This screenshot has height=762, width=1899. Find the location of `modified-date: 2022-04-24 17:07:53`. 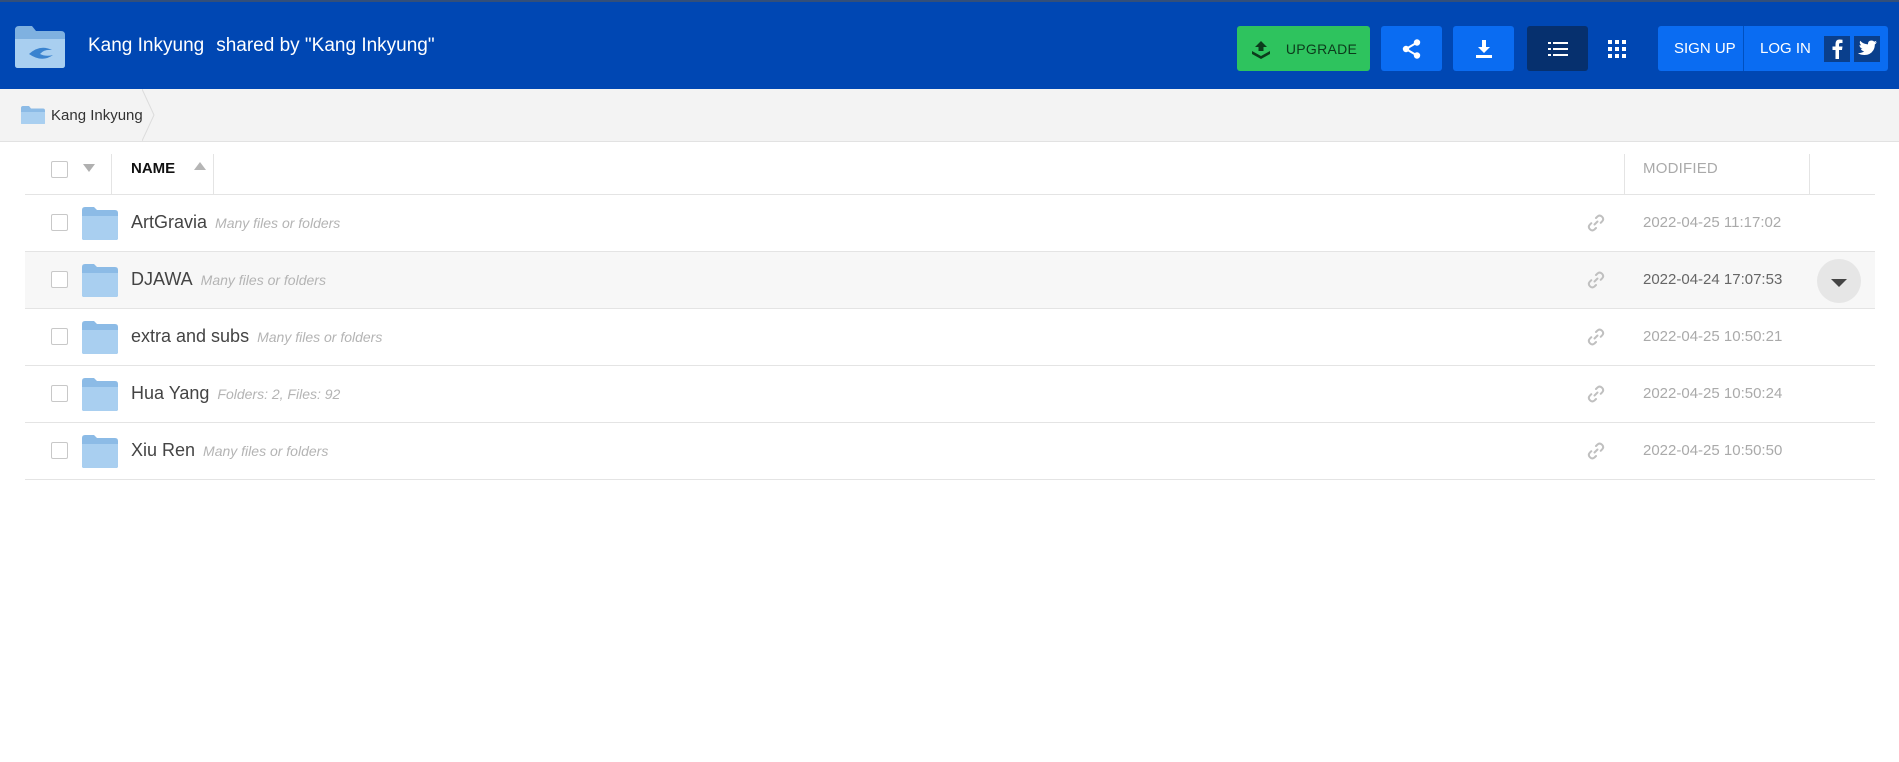

modified-date: 2022-04-24 17:07:53 is located at coordinates (1713, 279).